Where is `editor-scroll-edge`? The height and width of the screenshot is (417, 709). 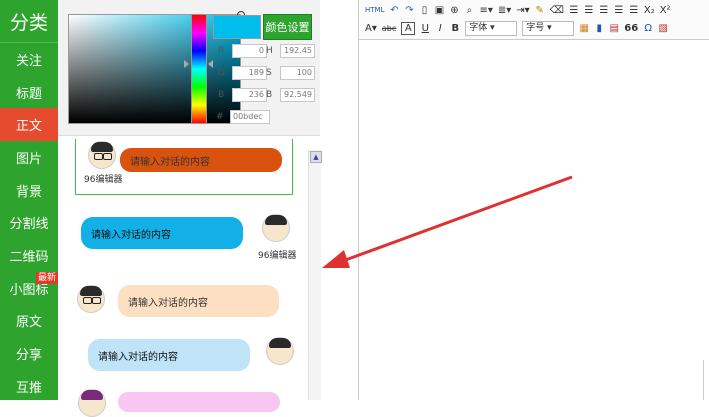 editor-scroll-edge is located at coordinates (706, 380).